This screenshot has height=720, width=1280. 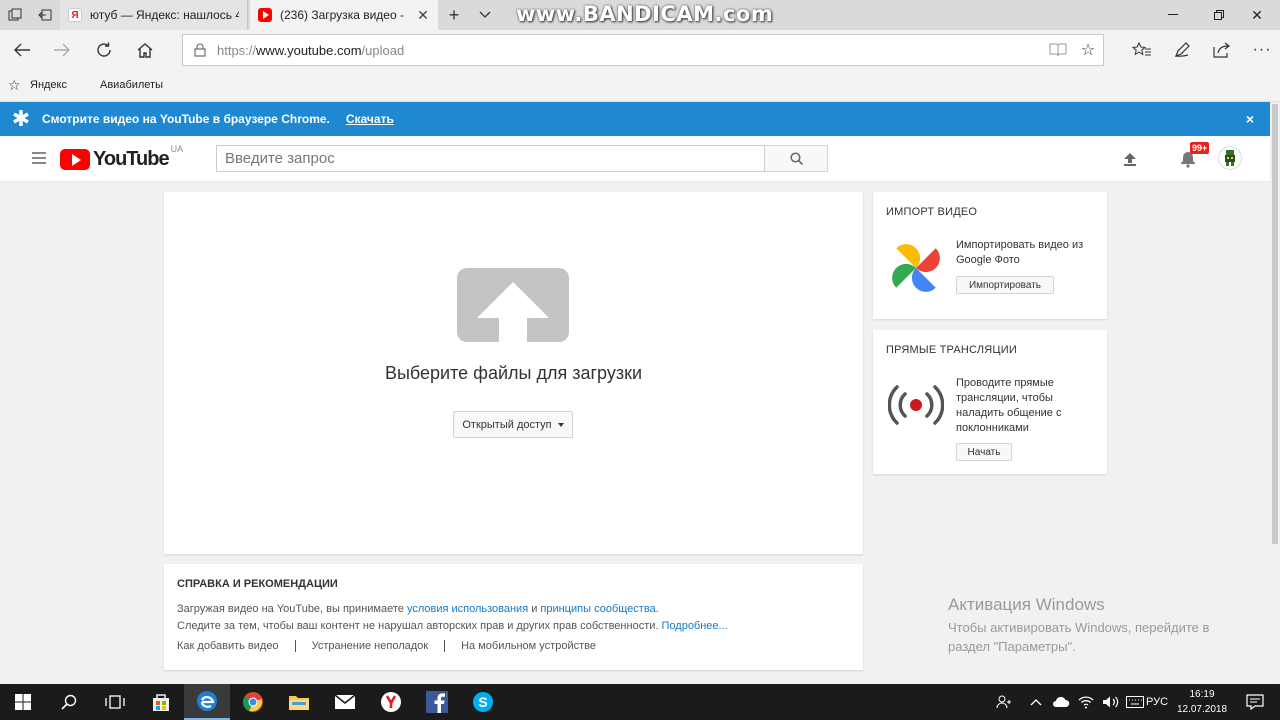 What do you see at coordinates (1020, 252) in the screenshot?
I see `import-description: Импортировать видео из Google Фото` at bounding box center [1020, 252].